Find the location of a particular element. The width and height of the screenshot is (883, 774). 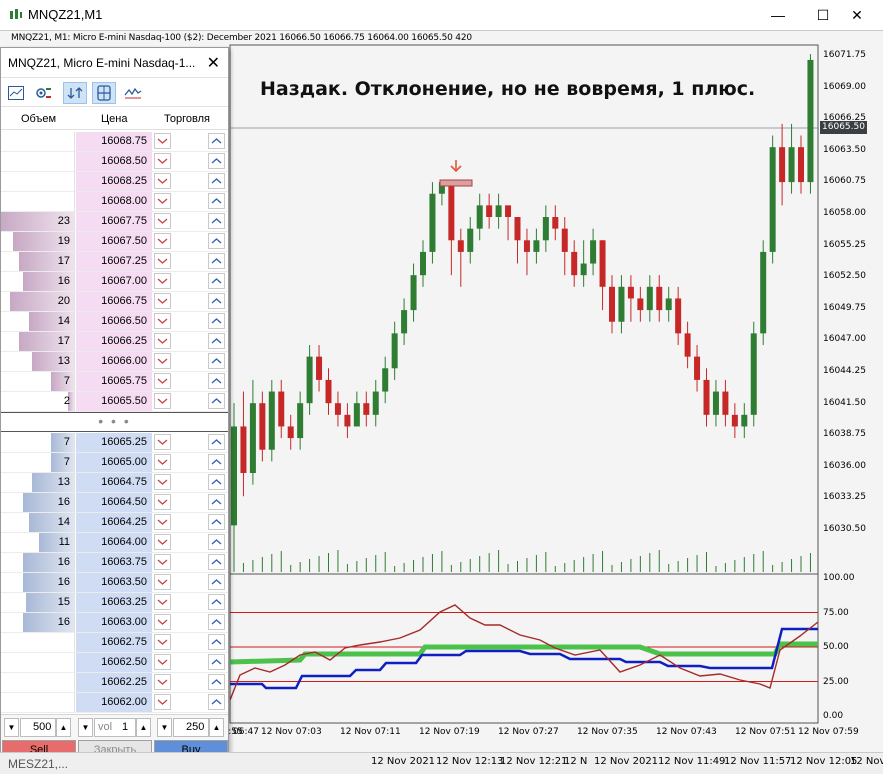

bid-row: 16 16063.50 is located at coordinates (114, 583).